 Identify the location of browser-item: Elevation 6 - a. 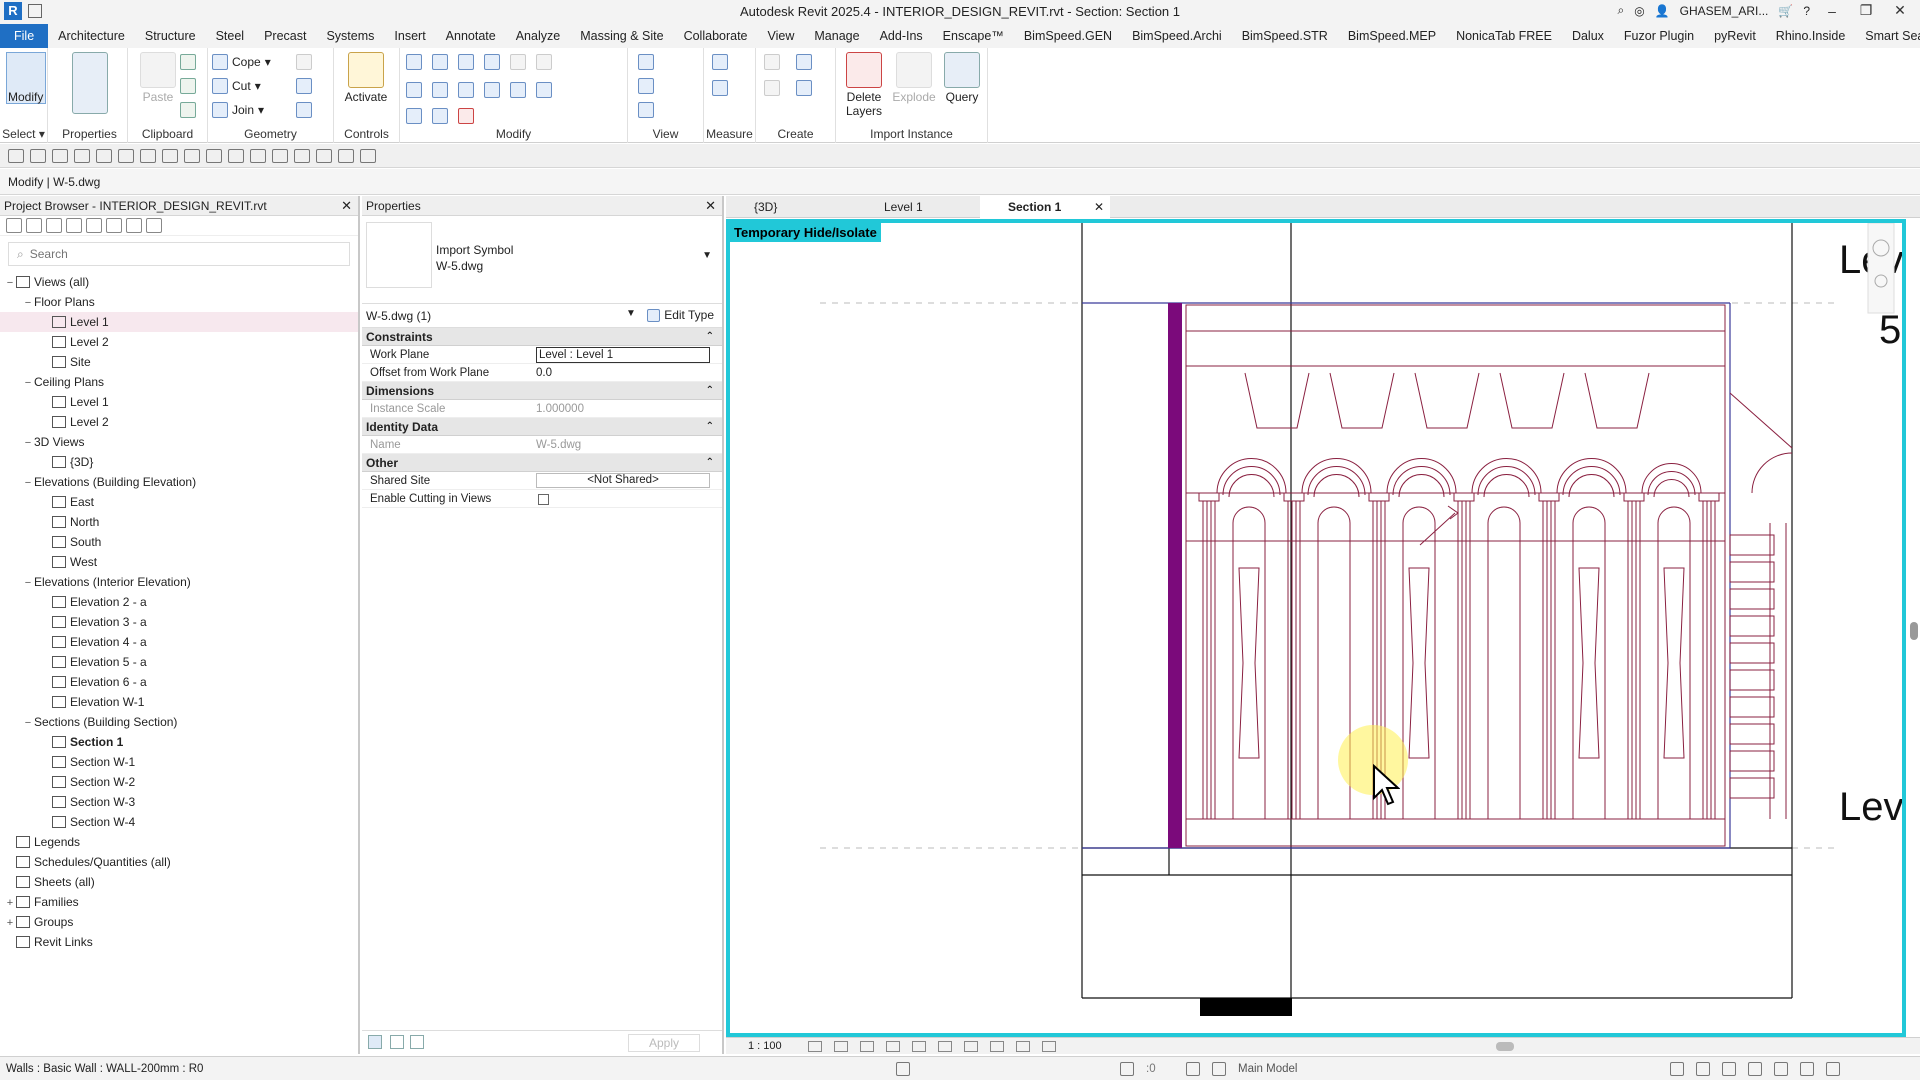
(179, 682).